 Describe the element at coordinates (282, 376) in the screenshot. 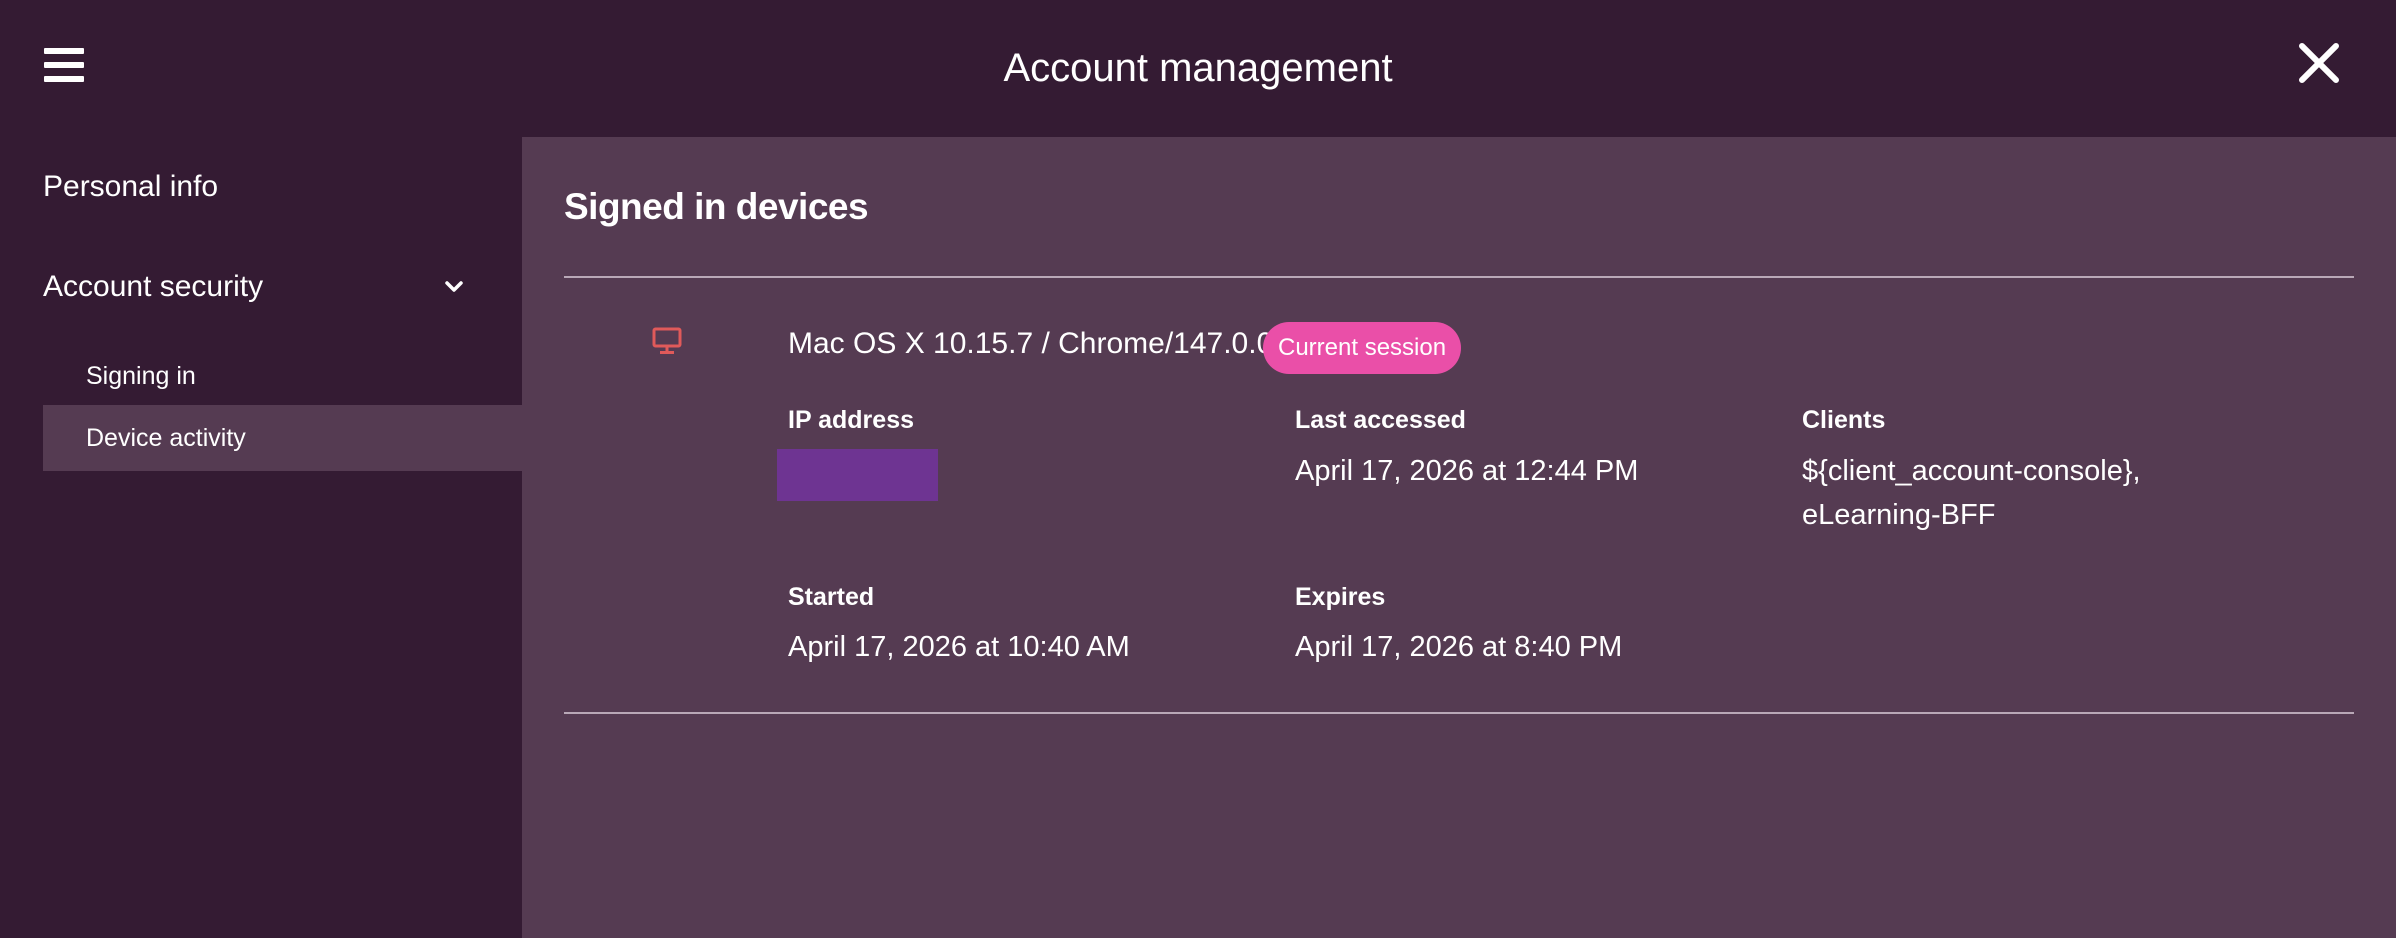

I see `sidebar-subitem-signing-in: Signing in` at that location.